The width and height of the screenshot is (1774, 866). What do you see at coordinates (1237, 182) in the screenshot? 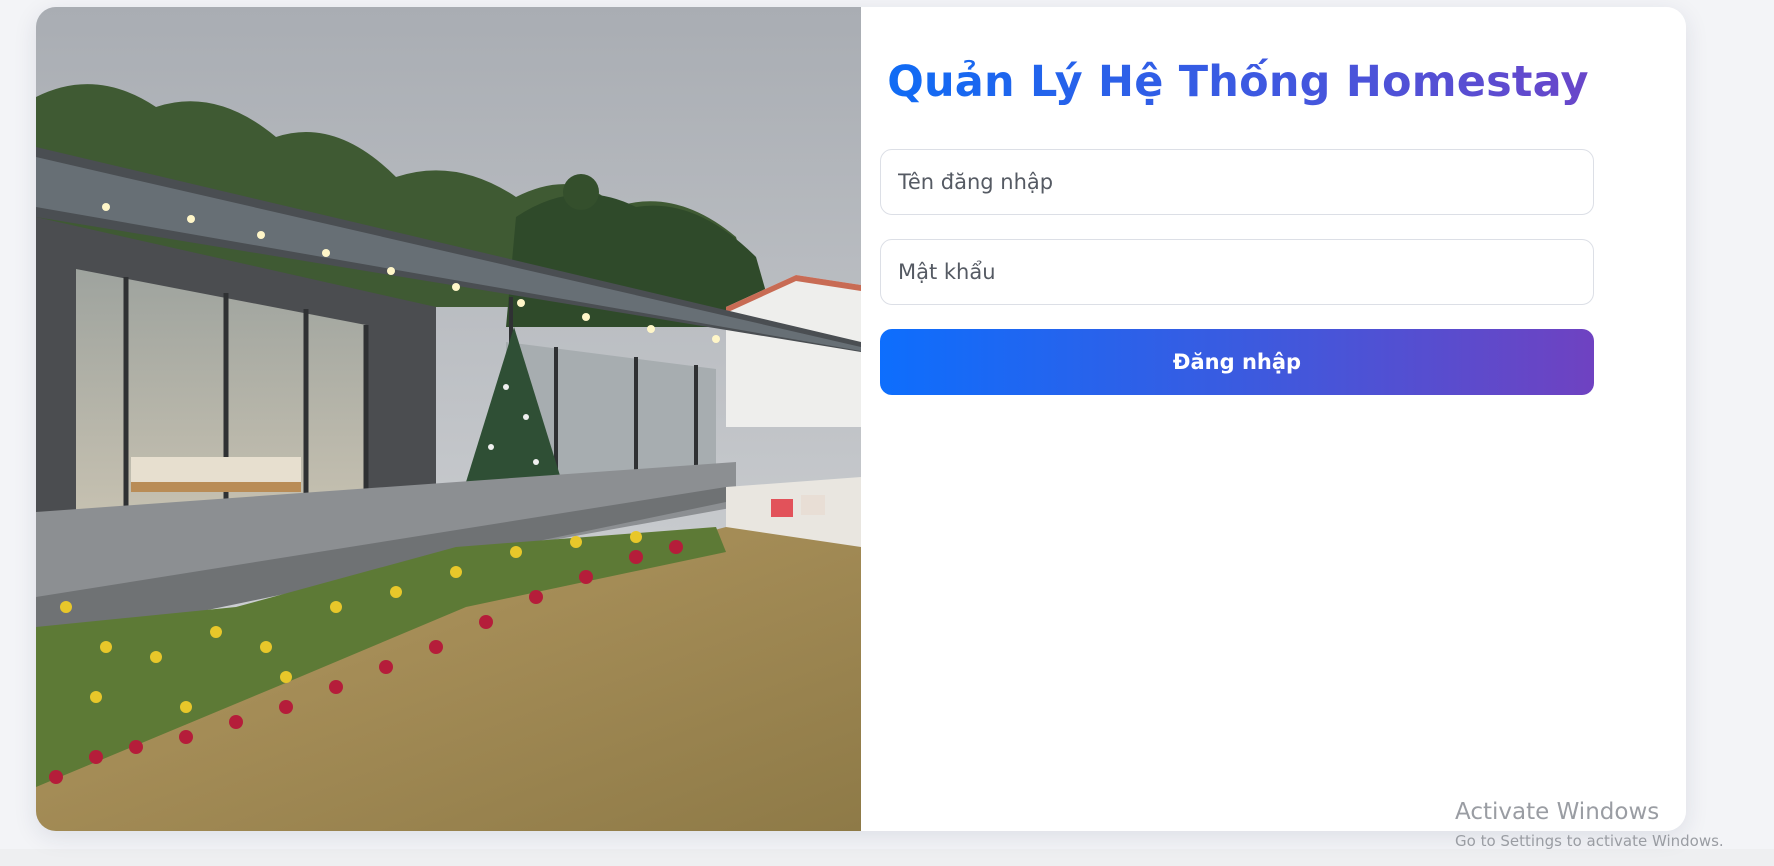
I see `username-input` at bounding box center [1237, 182].